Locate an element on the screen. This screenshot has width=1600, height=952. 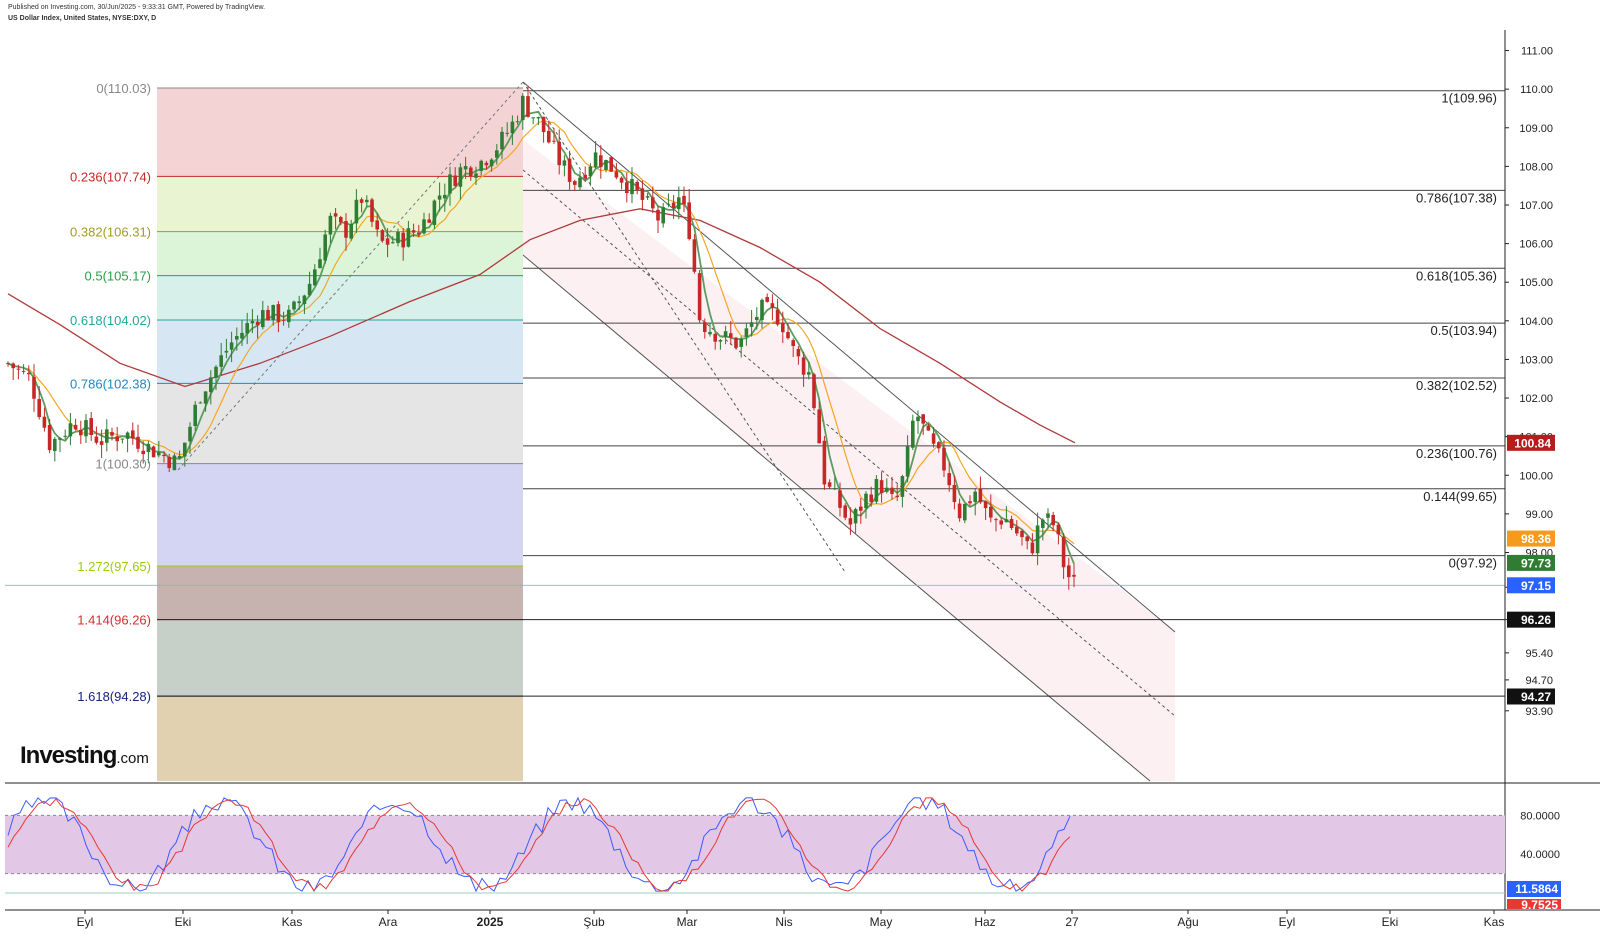
time-label: May is located at coordinates (881, 922).